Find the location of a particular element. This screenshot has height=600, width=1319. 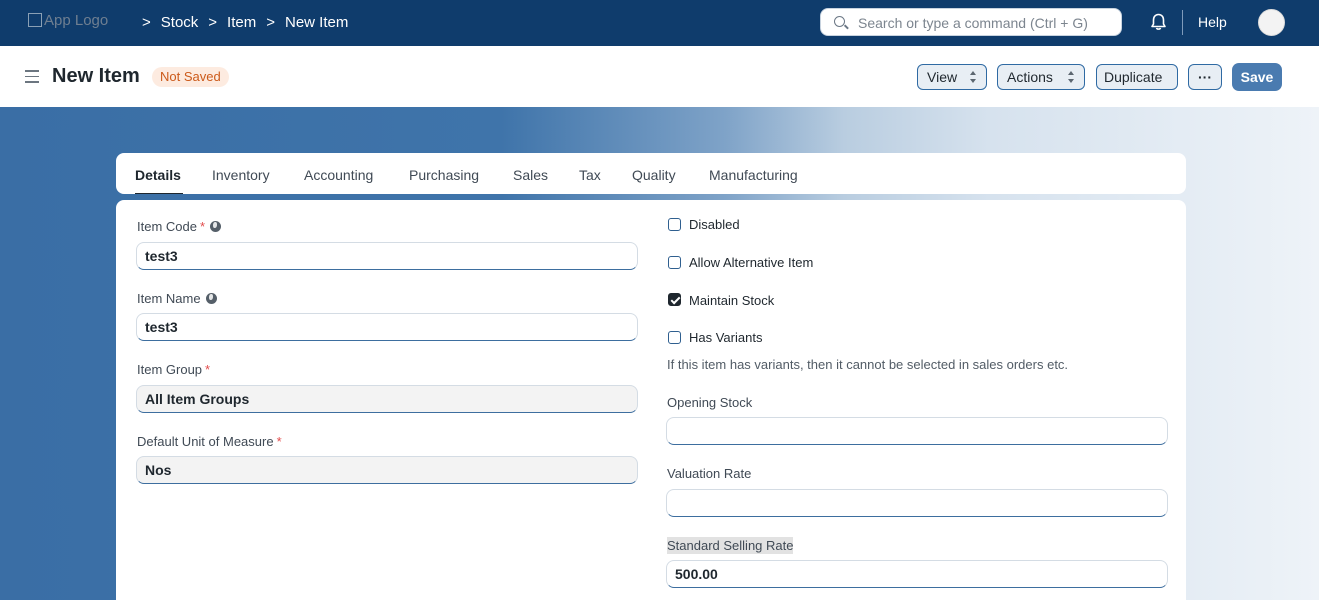

tab-details: Details is located at coordinates (158, 175).